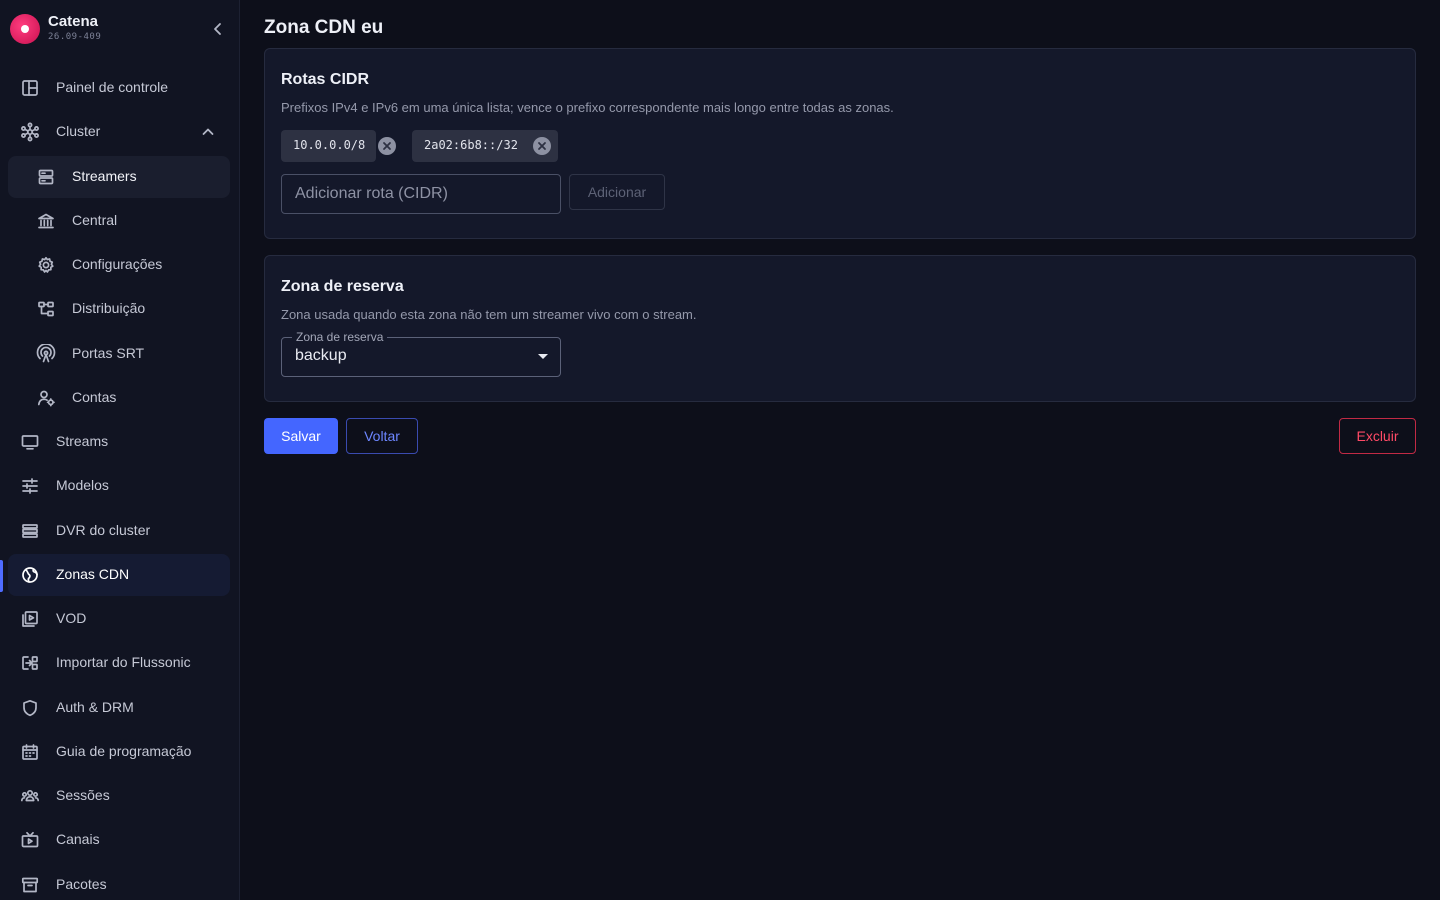  I want to click on delete-button: Excluir, so click(1377, 436).